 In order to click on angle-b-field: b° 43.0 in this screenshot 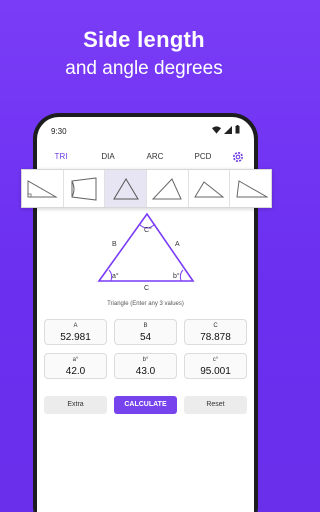, I will do `click(145, 366)`.